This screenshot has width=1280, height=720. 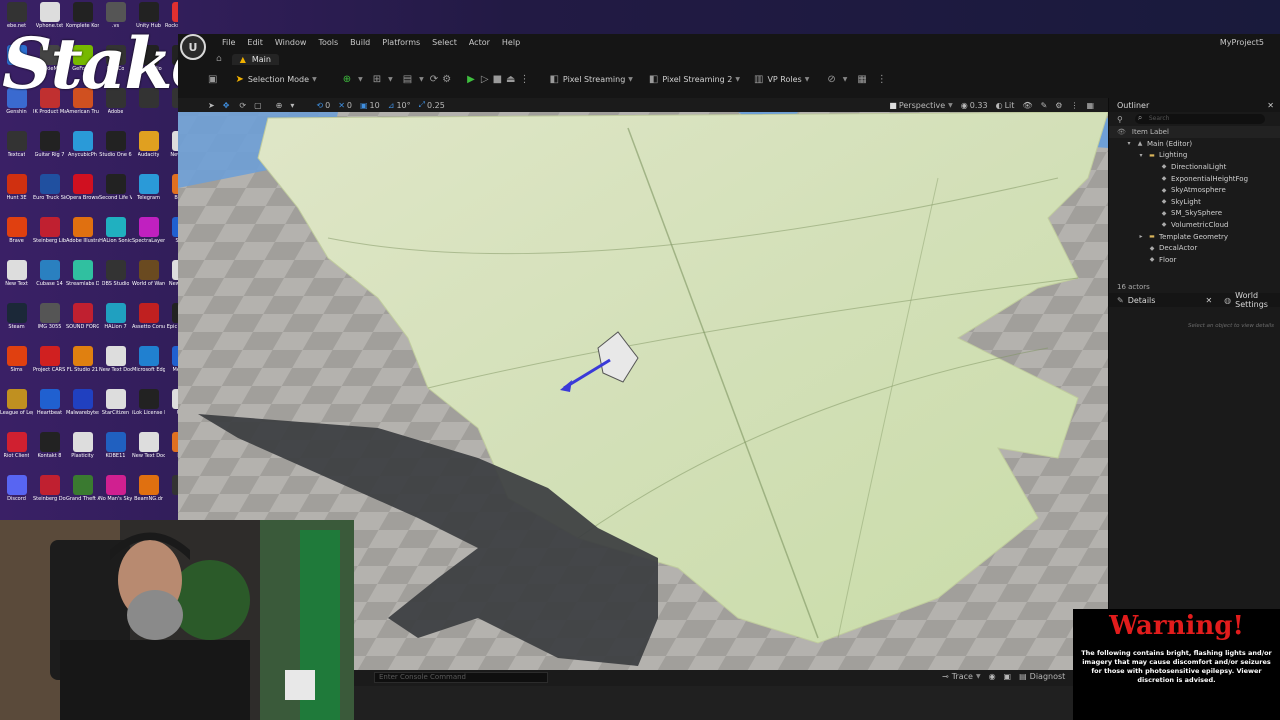 What do you see at coordinates (211, 105) in the screenshot?
I see `select-tool-icon: ➤` at bounding box center [211, 105].